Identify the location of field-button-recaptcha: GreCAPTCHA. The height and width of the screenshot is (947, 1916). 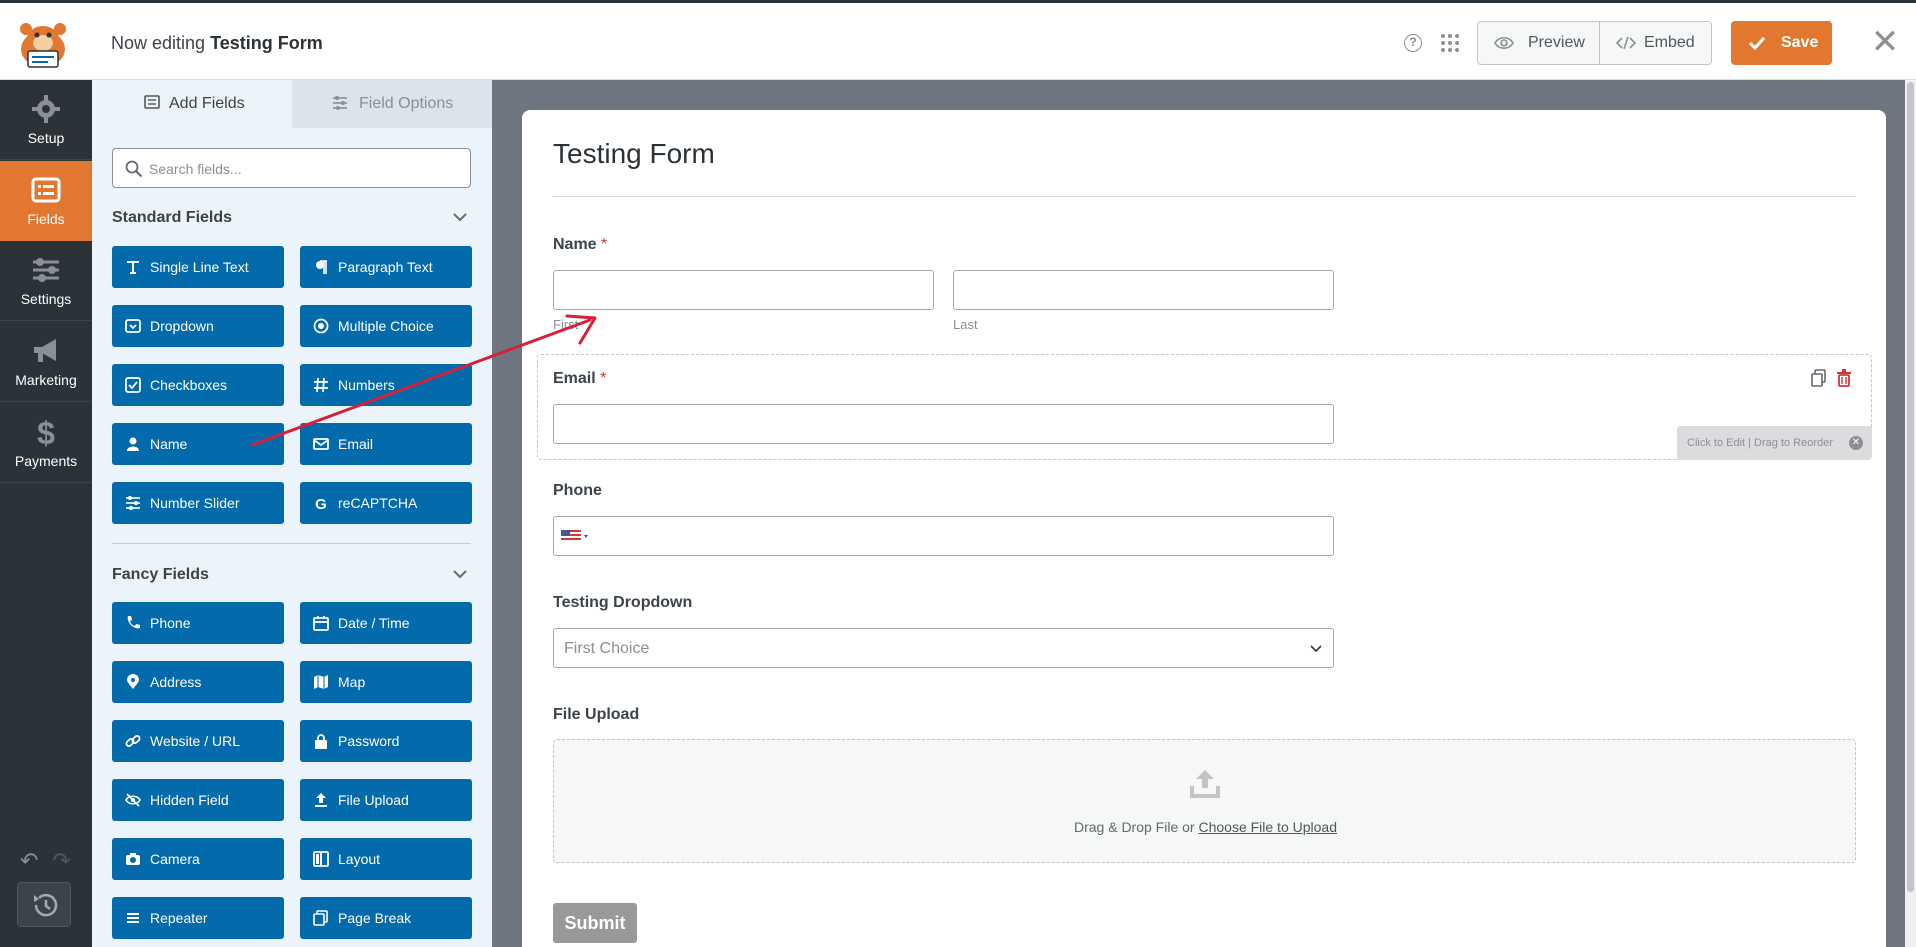
(386, 503).